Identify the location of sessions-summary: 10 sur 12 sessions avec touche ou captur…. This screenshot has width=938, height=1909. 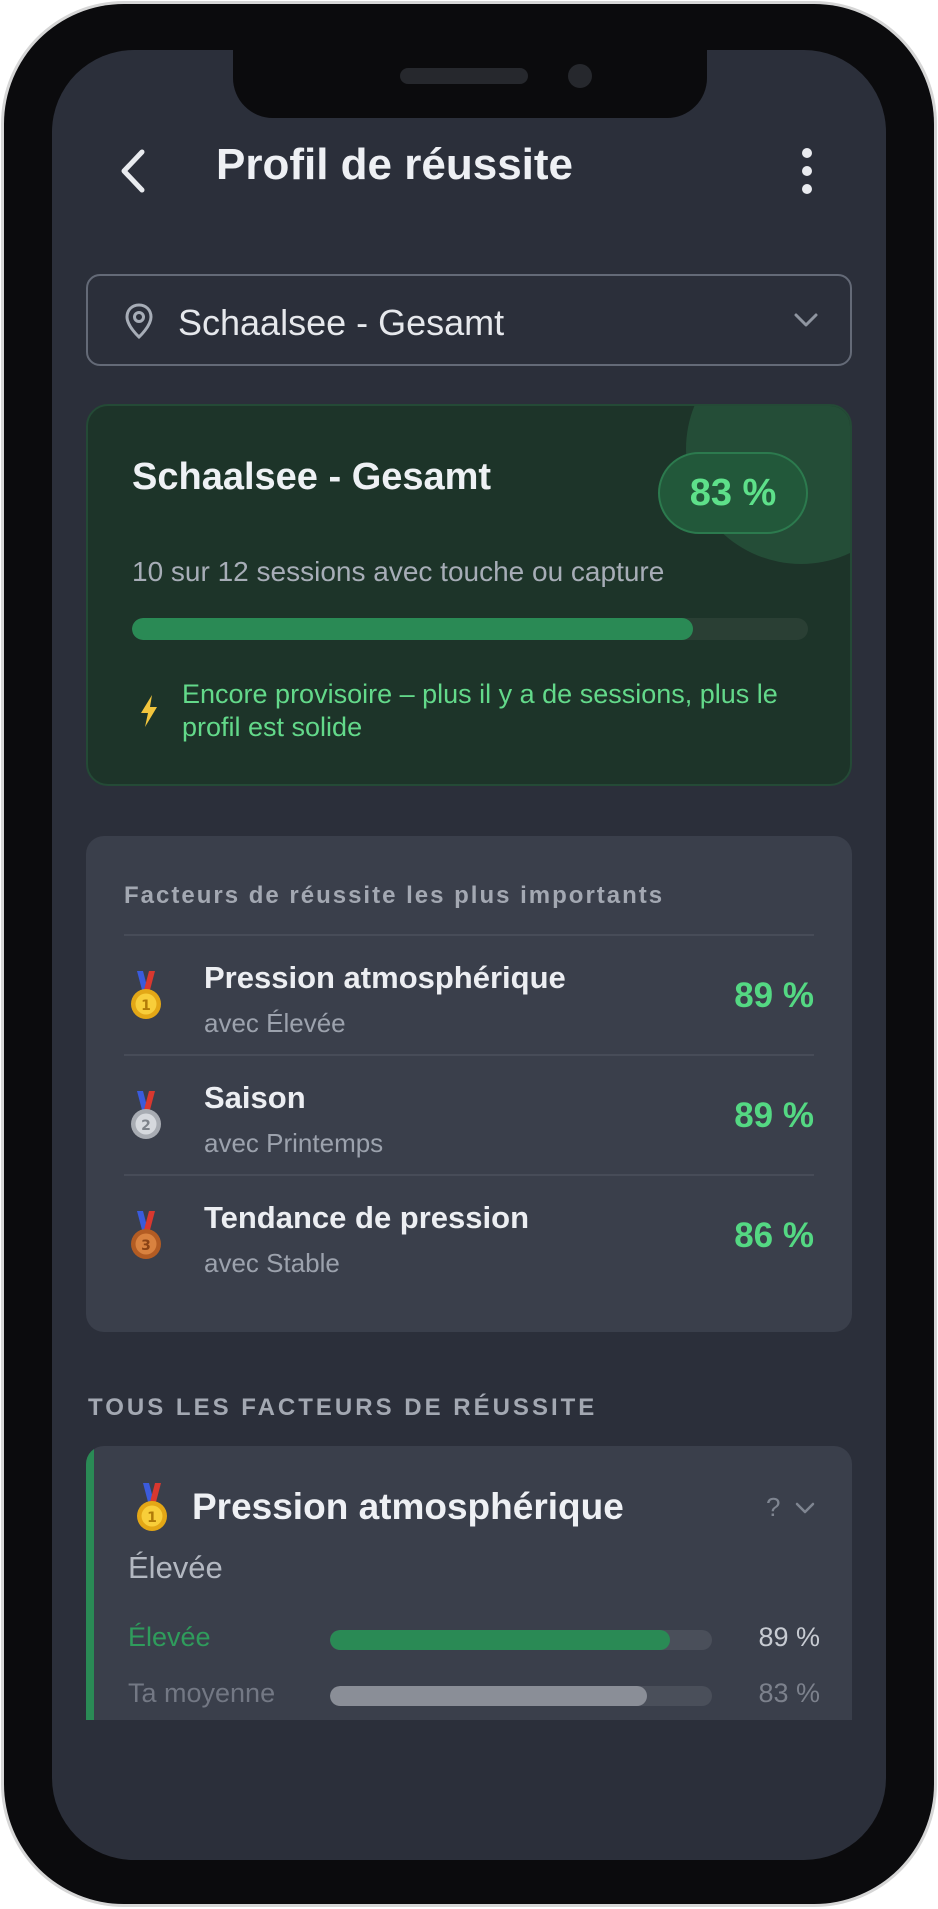
(398, 571).